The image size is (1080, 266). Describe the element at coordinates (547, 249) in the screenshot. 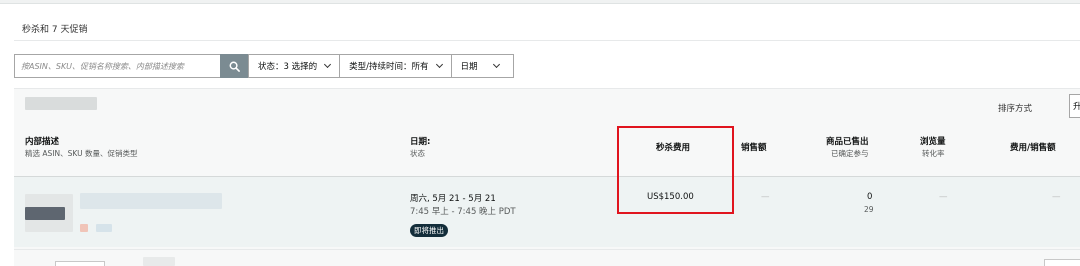

I see `footer-divider` at that location.